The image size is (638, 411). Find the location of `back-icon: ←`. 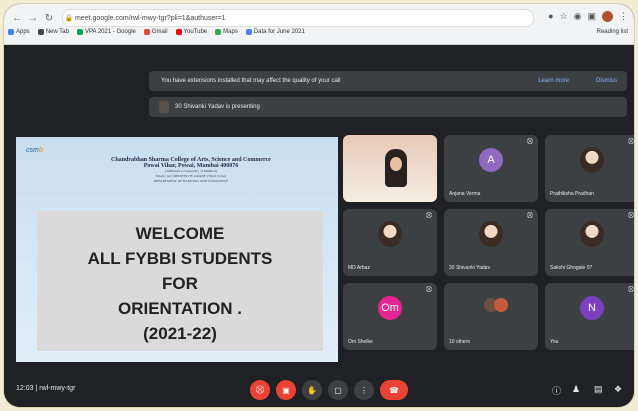

back-icon: ← is located at coordinates (17, 18).